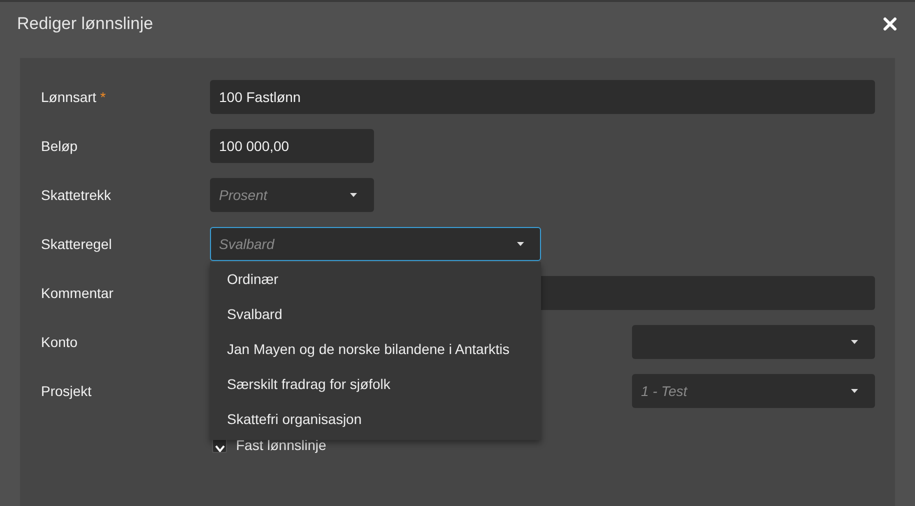  I want to click on required-mark: *, so click(103, 97).